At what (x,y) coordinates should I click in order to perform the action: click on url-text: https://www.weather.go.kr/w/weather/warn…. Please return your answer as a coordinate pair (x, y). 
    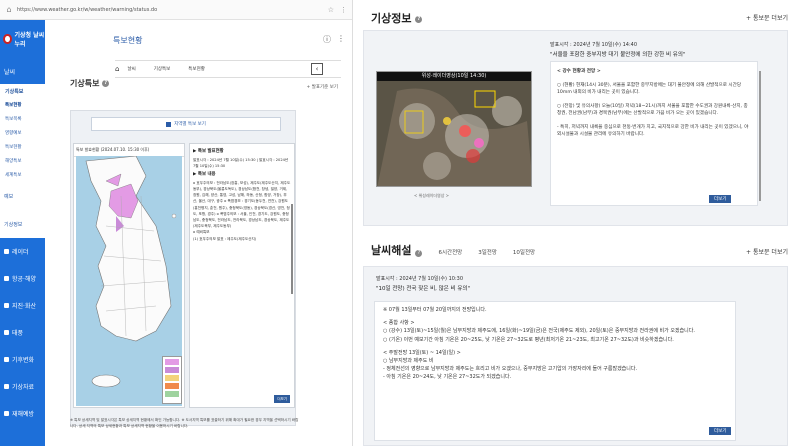
    Looking at the image, I should click on (159, 10).